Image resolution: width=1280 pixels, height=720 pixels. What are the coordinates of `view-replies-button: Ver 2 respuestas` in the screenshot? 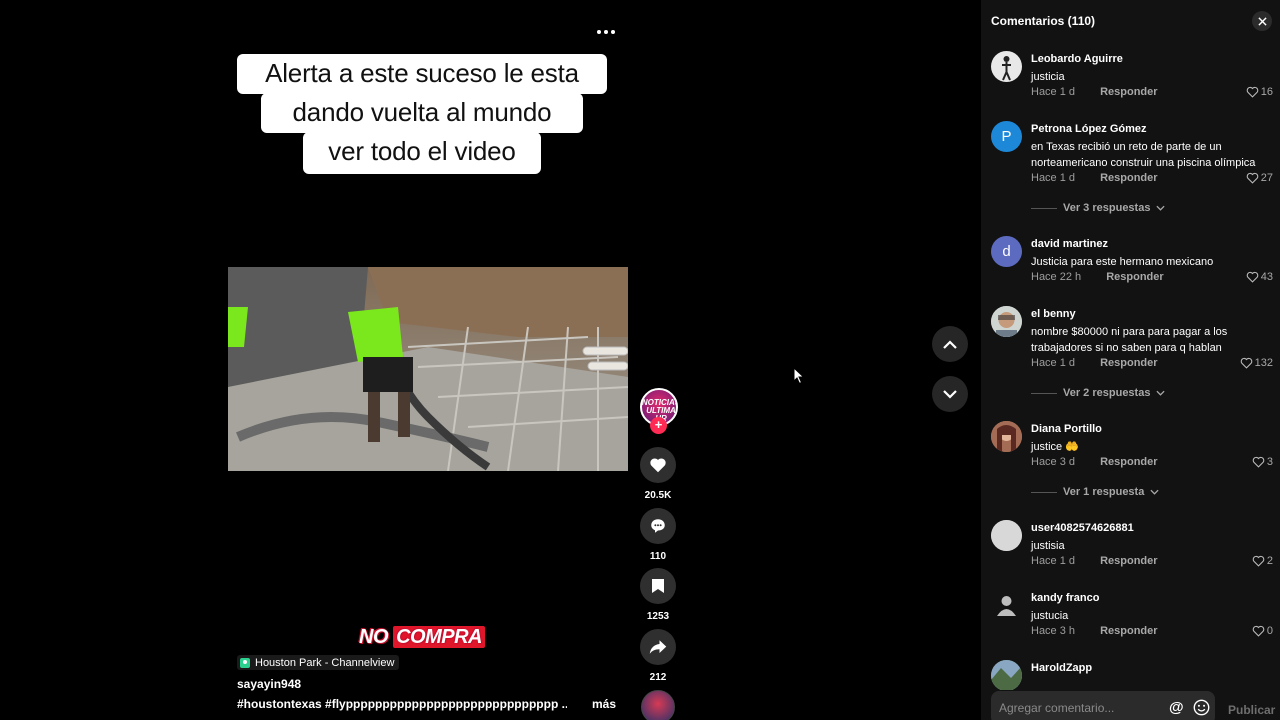 It's located at (1098, 393).